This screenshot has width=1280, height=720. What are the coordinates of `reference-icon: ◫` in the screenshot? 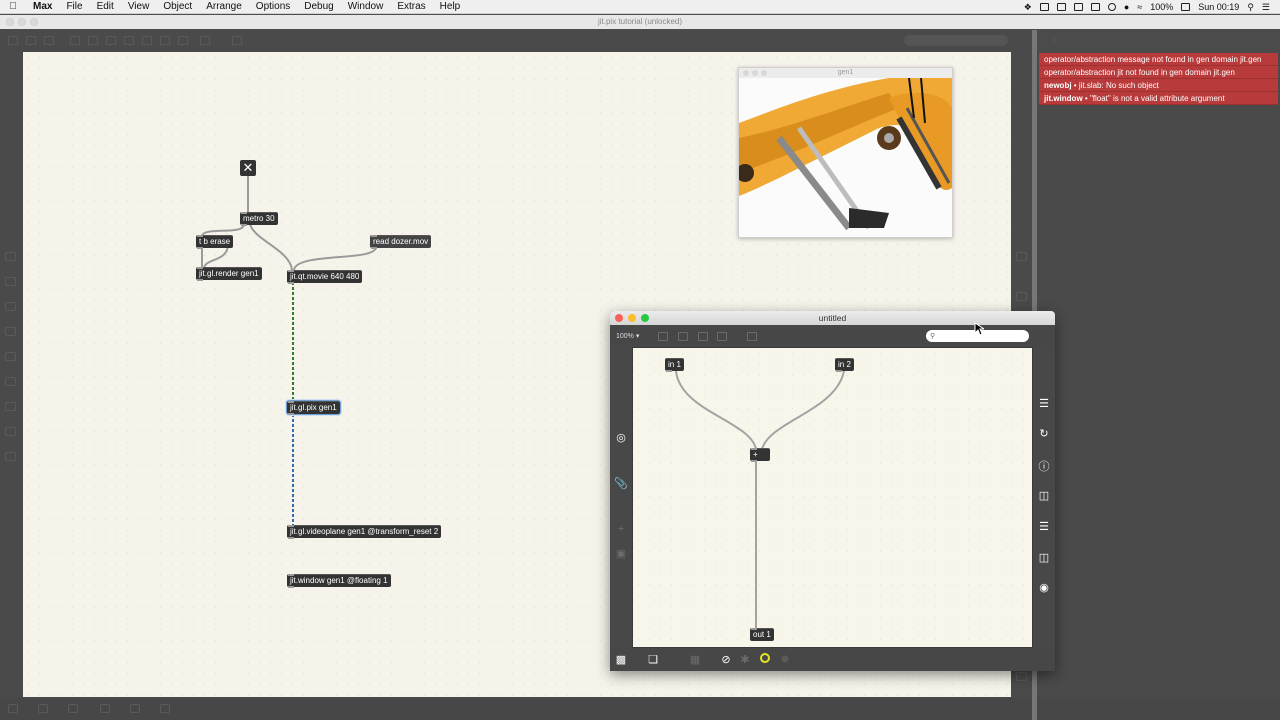 It's located at (1044, 557).